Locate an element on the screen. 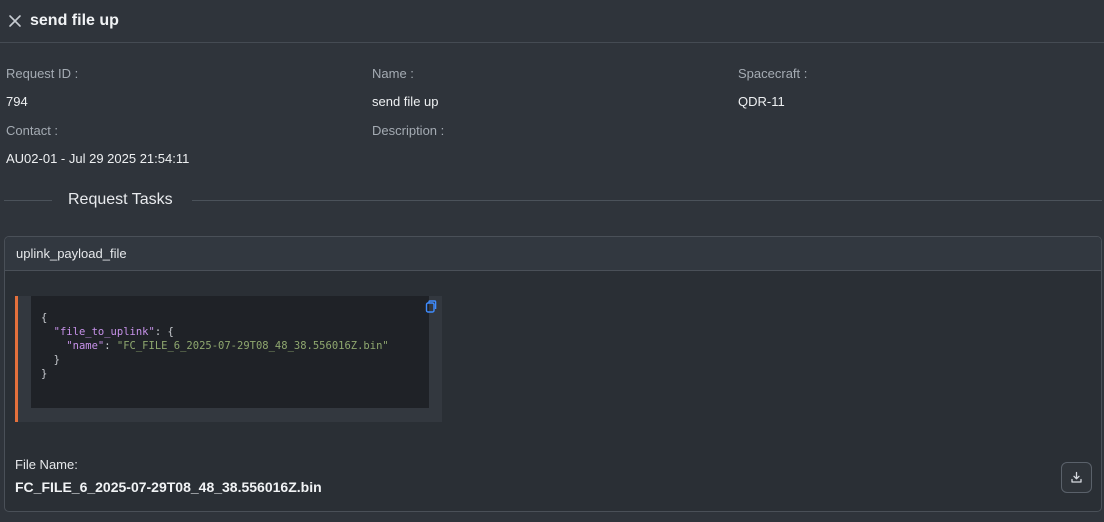 The height and width of the screenshot is (522, 1104). section-title: Request Tasks is located at coordinates (120, 199).